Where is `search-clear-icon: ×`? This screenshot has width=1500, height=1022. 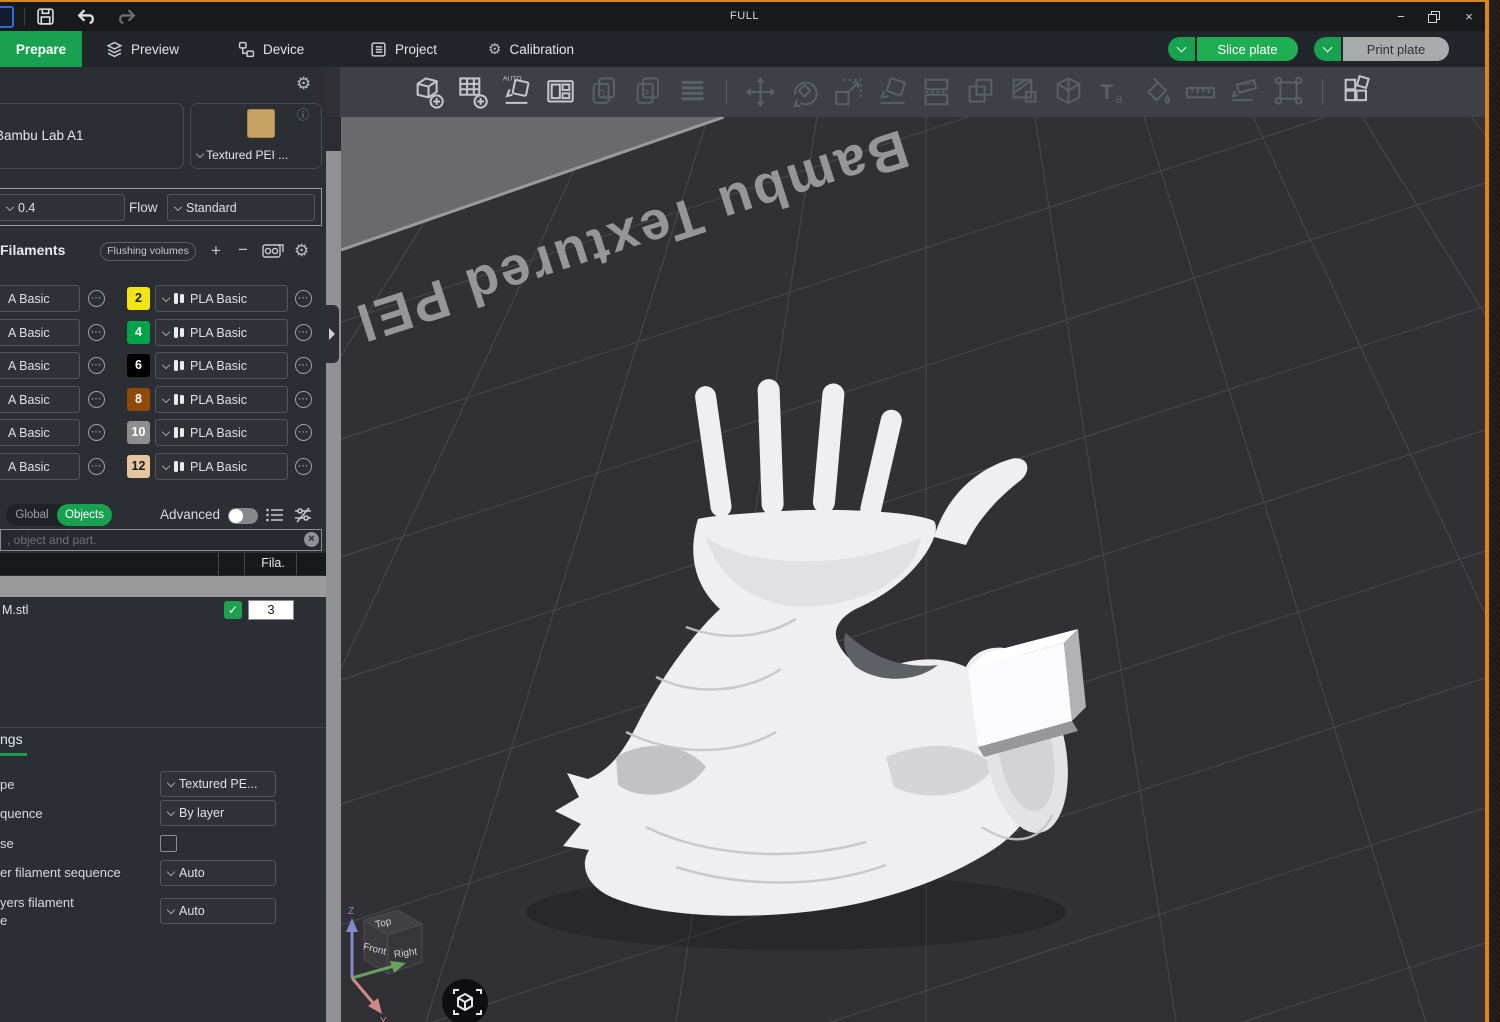 search-clear-icon: × is located at coordinates (311, 539).